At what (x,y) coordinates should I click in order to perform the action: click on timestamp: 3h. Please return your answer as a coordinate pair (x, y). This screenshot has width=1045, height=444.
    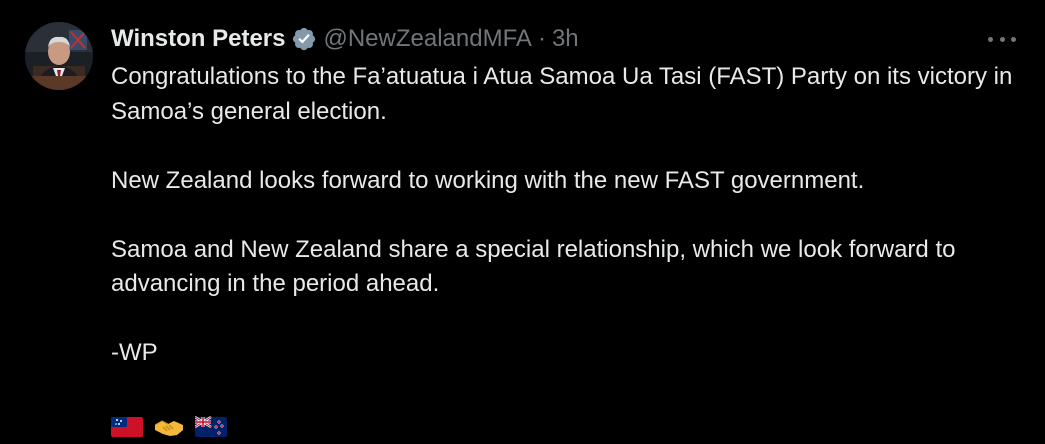
    Looking at the image, I should click on (565, 39).